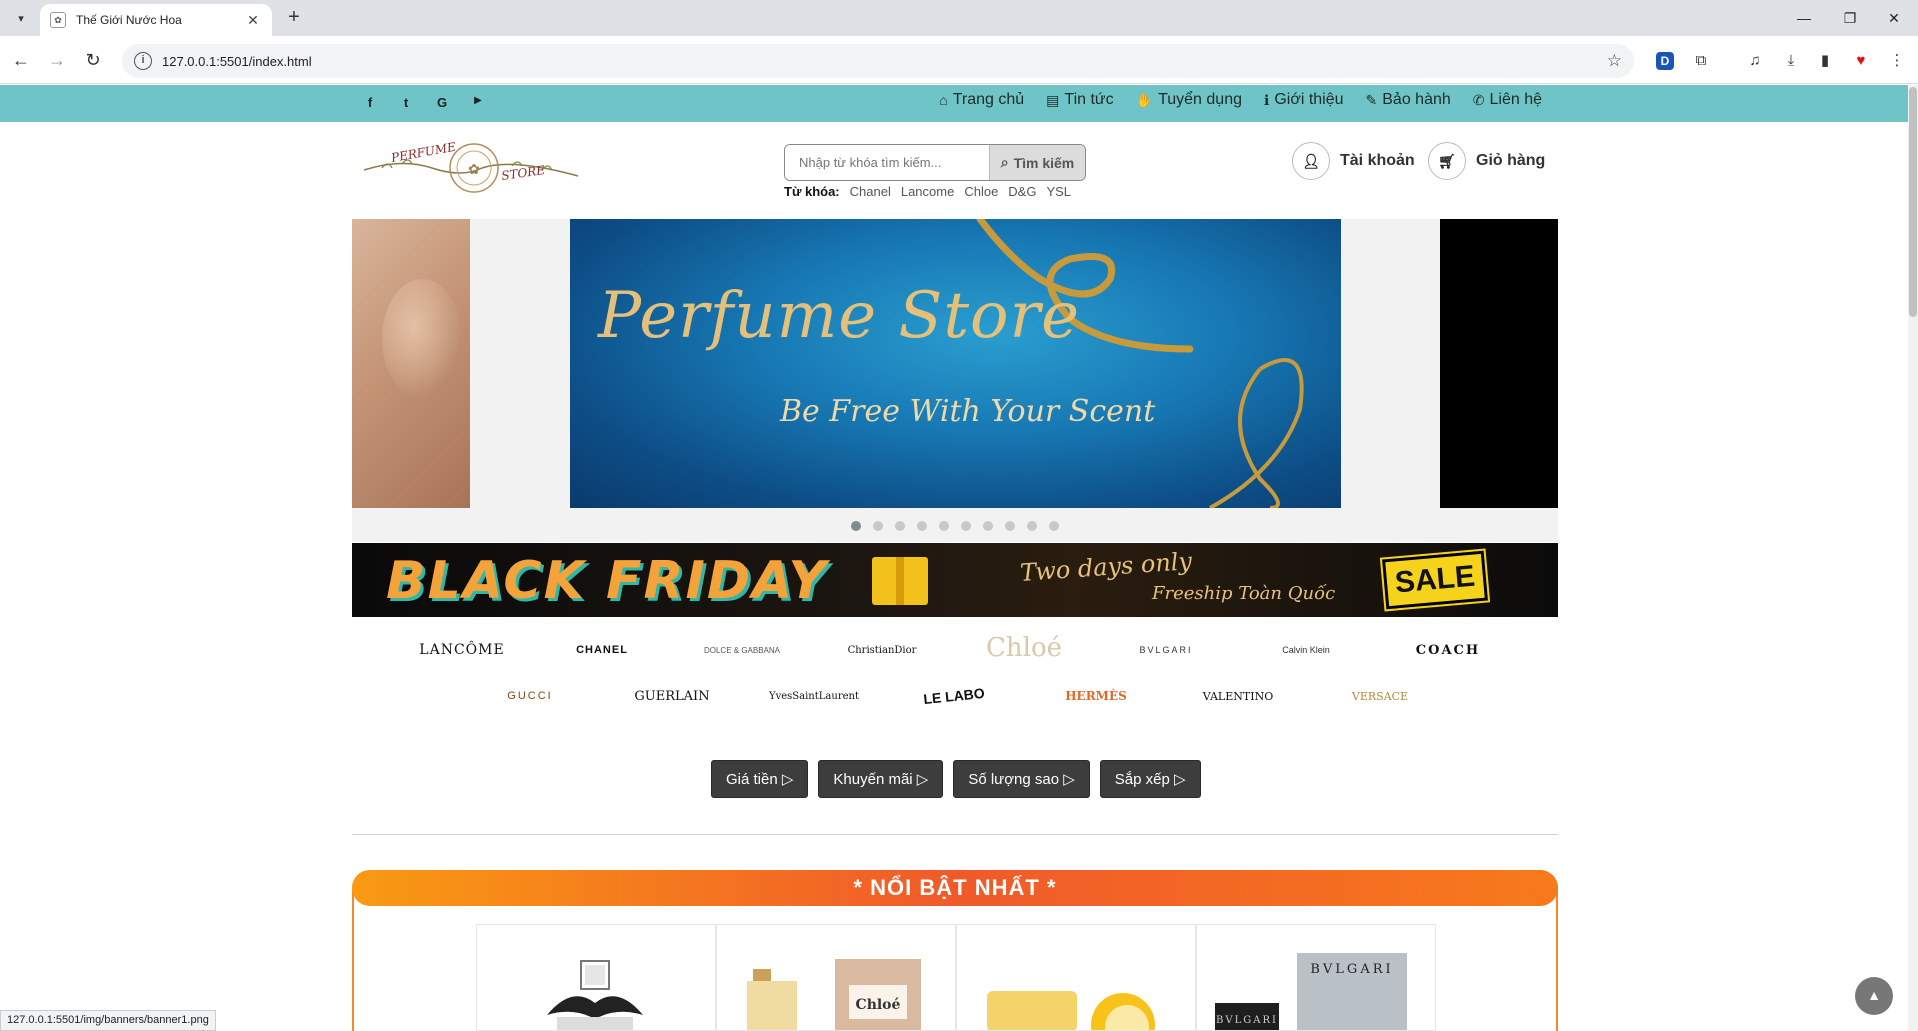 The image size is (1918, 1031). I want to click on new-tab-button: +, so click(294, 18).